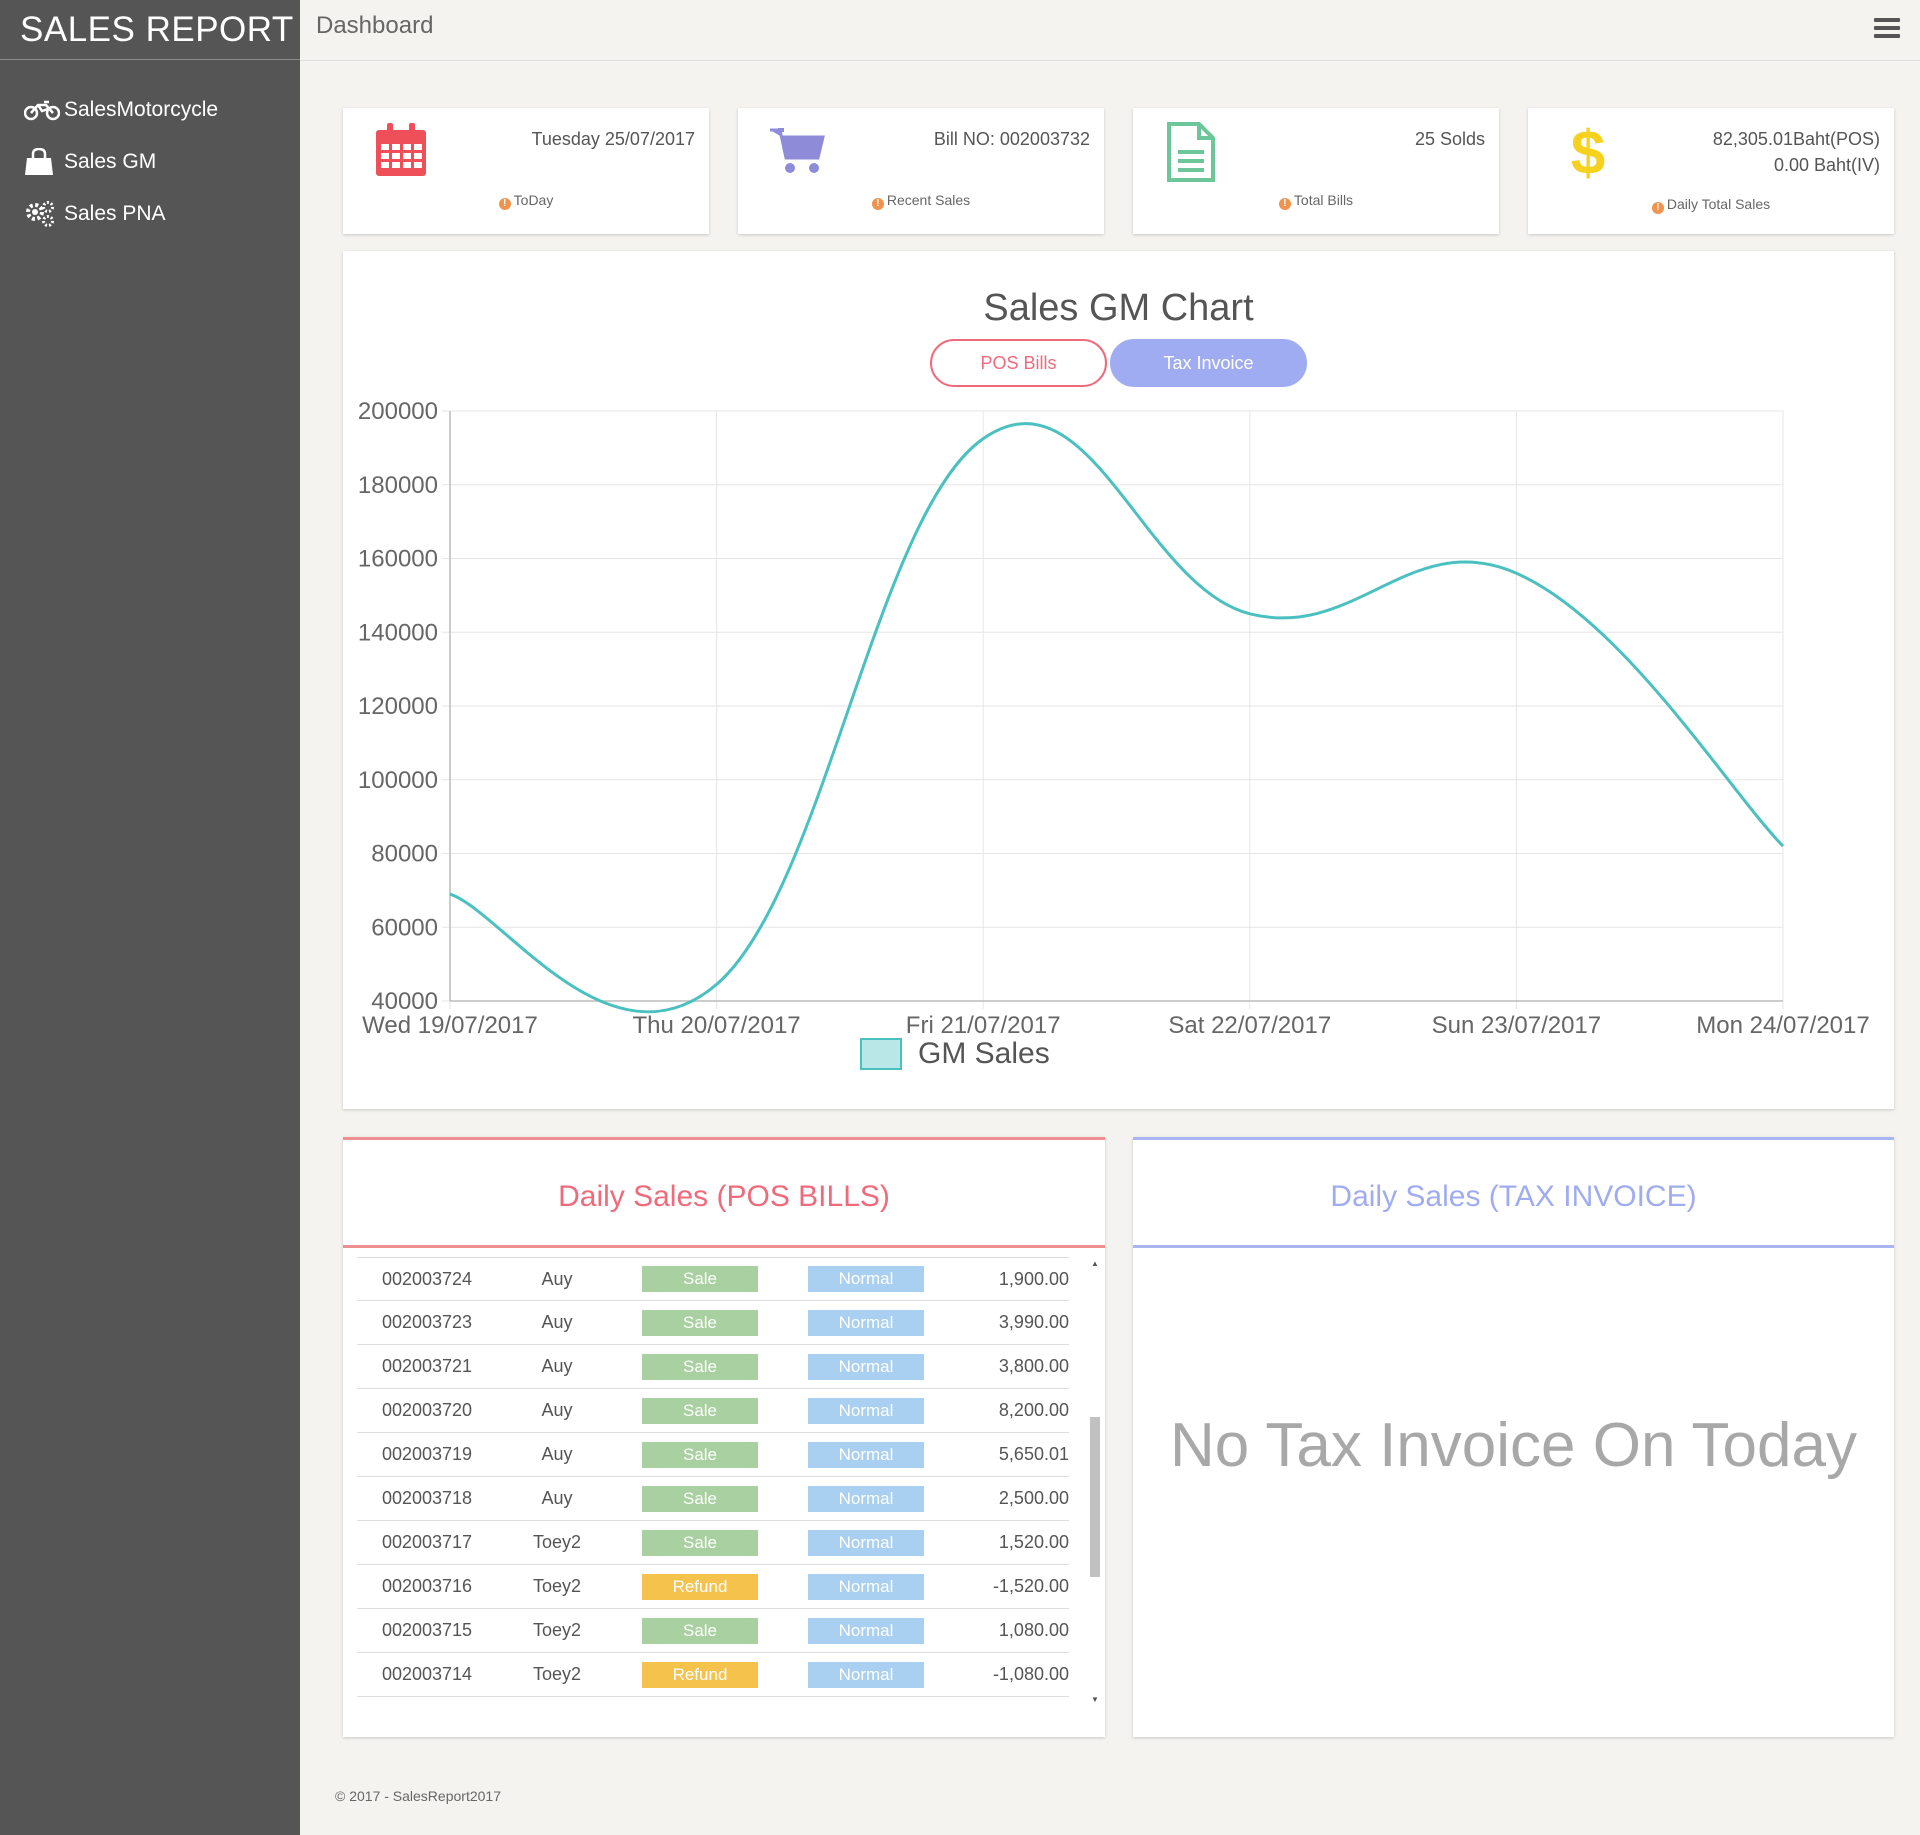 This screenshot has width=1920, height=1835. What do you see at coordinates (404, 1001) in the screenshot?
I see `y-tick-label: 40000` at bounding box center [404, 1001].